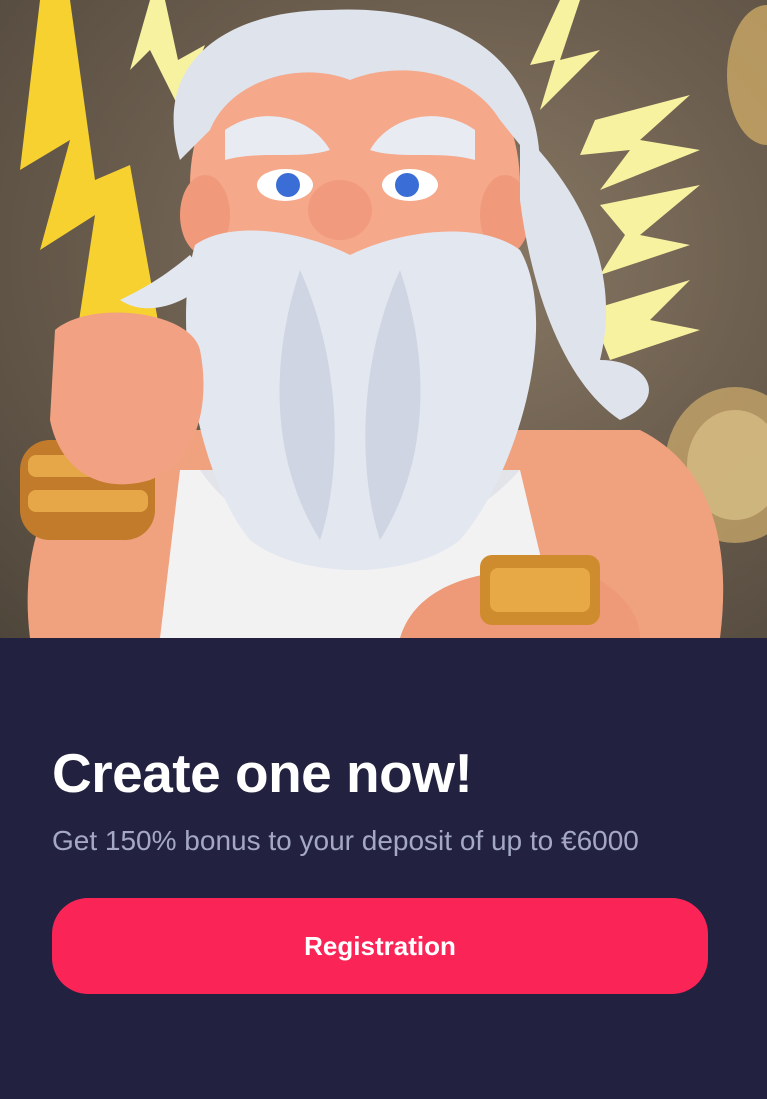 This screenshot has width=767, height=1099. What do you see at coordinates (747, 75) in the screenshot?
I see `coin-icon` at bounding box center [747, 75].